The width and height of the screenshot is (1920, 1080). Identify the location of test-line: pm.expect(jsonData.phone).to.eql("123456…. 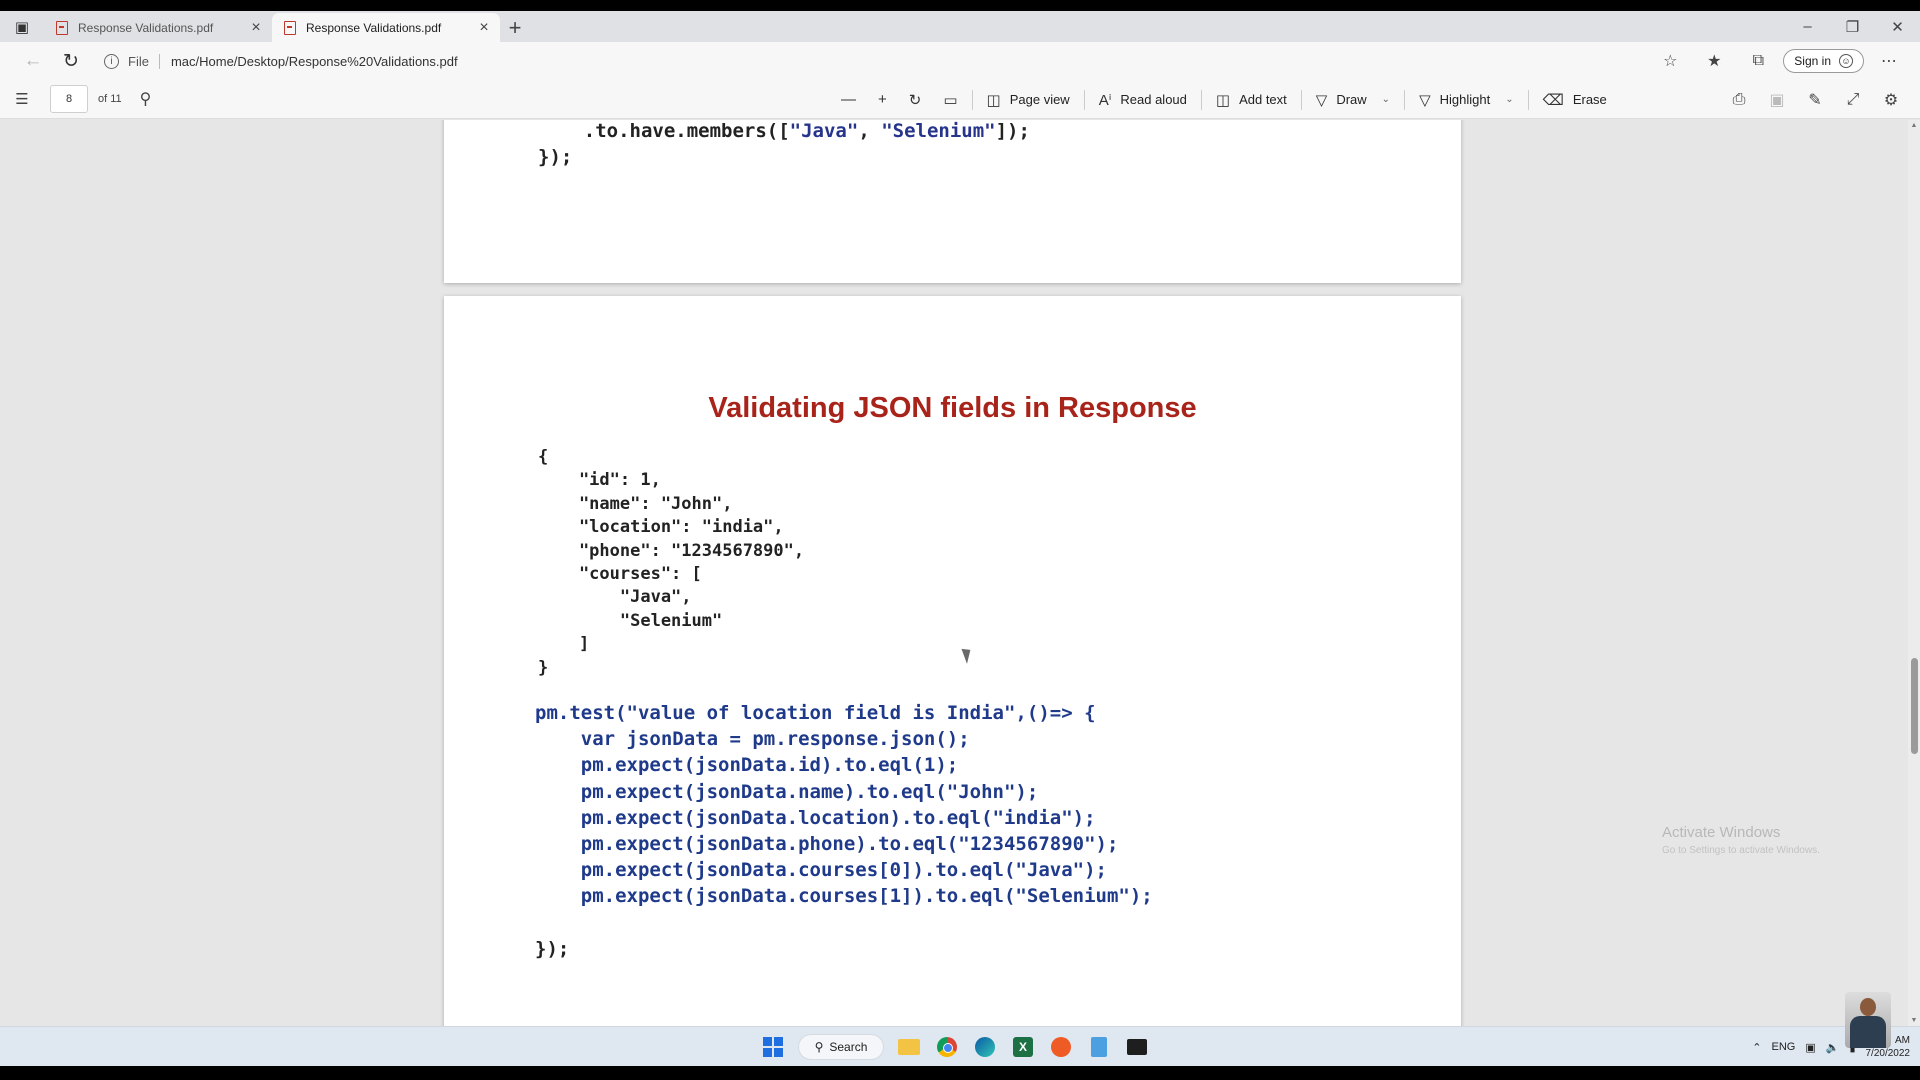
(827, 844).